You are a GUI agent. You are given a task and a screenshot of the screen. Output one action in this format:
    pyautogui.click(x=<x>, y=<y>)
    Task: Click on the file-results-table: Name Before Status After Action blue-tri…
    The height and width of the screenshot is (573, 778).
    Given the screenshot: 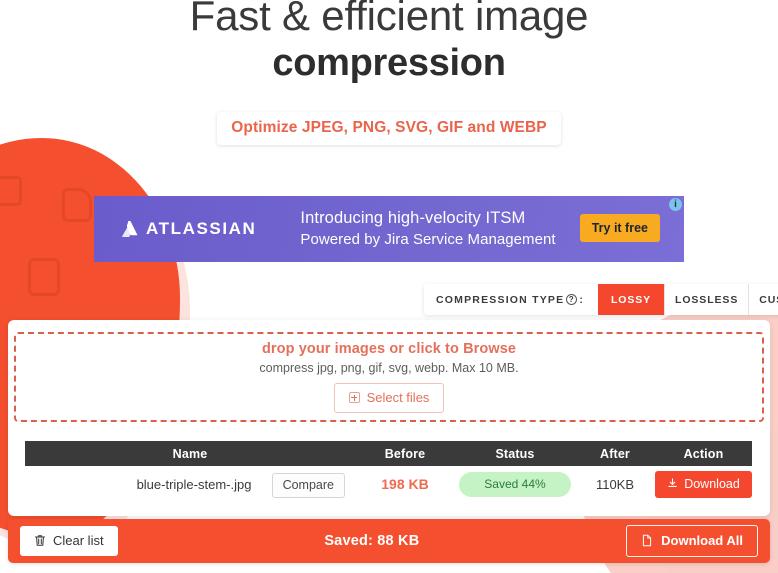 What is the action you would take?
    pyautogui.click(x=388, y=471)
    